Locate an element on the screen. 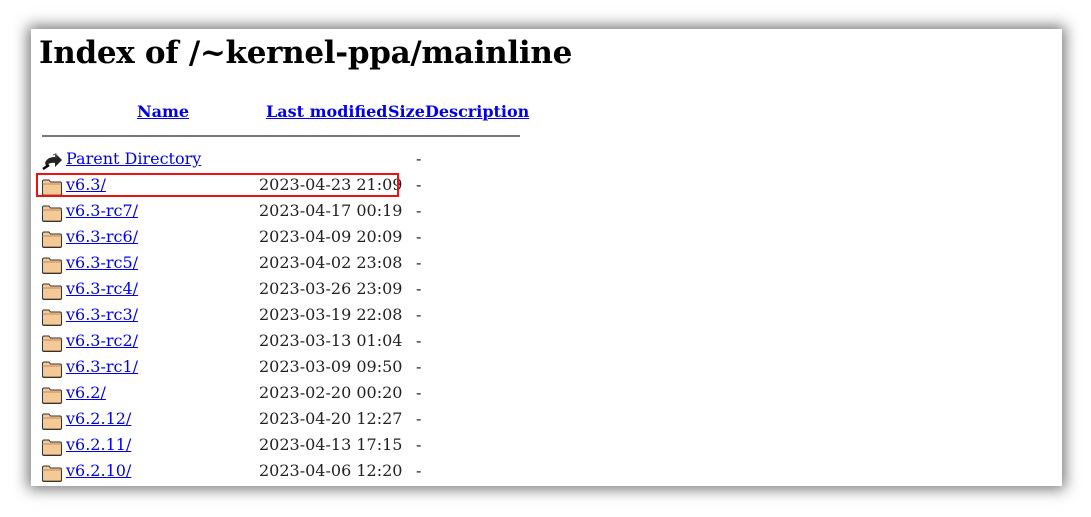  last-modified-value: 2023-04-17 00:19 is located at coordinates (331, 210).